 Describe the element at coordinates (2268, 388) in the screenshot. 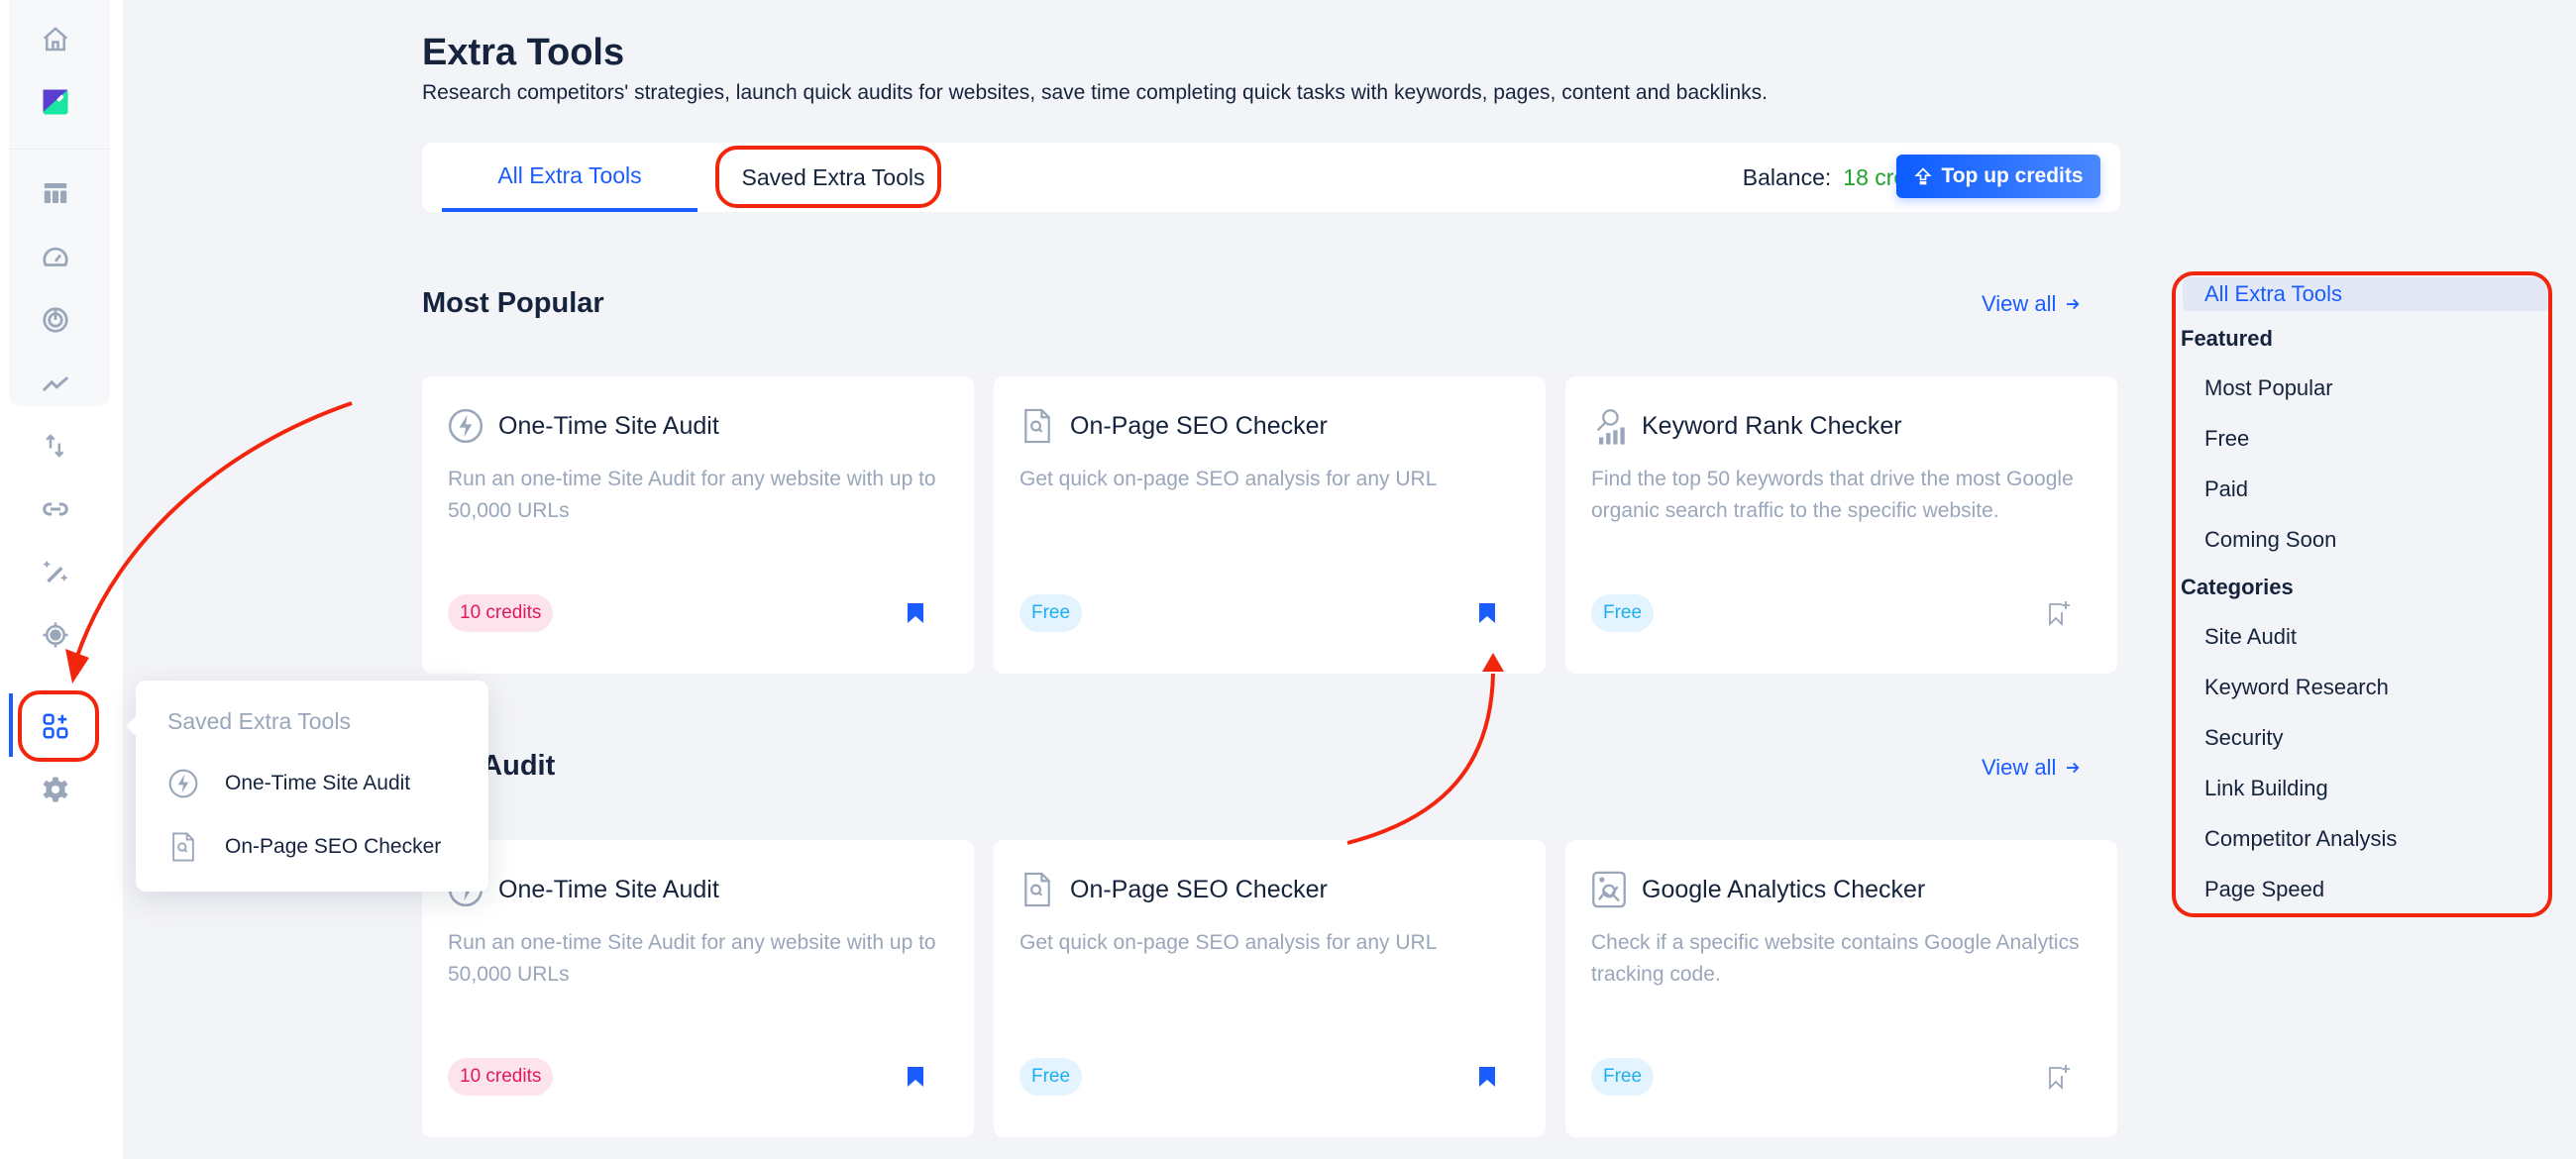

I see `filter-most-popular: Most Popular` at that location.